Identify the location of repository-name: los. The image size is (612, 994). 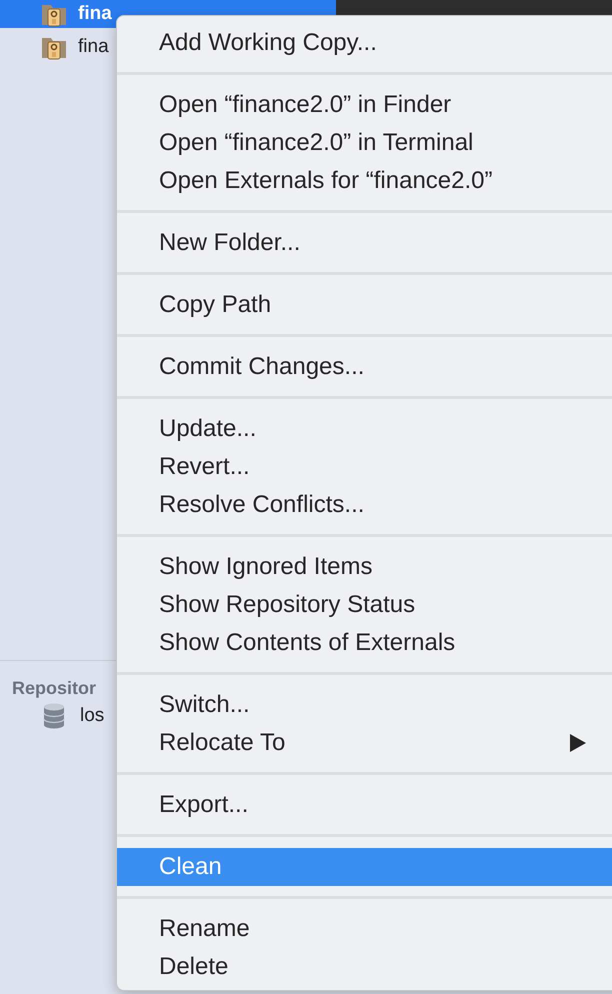
(92, 716).